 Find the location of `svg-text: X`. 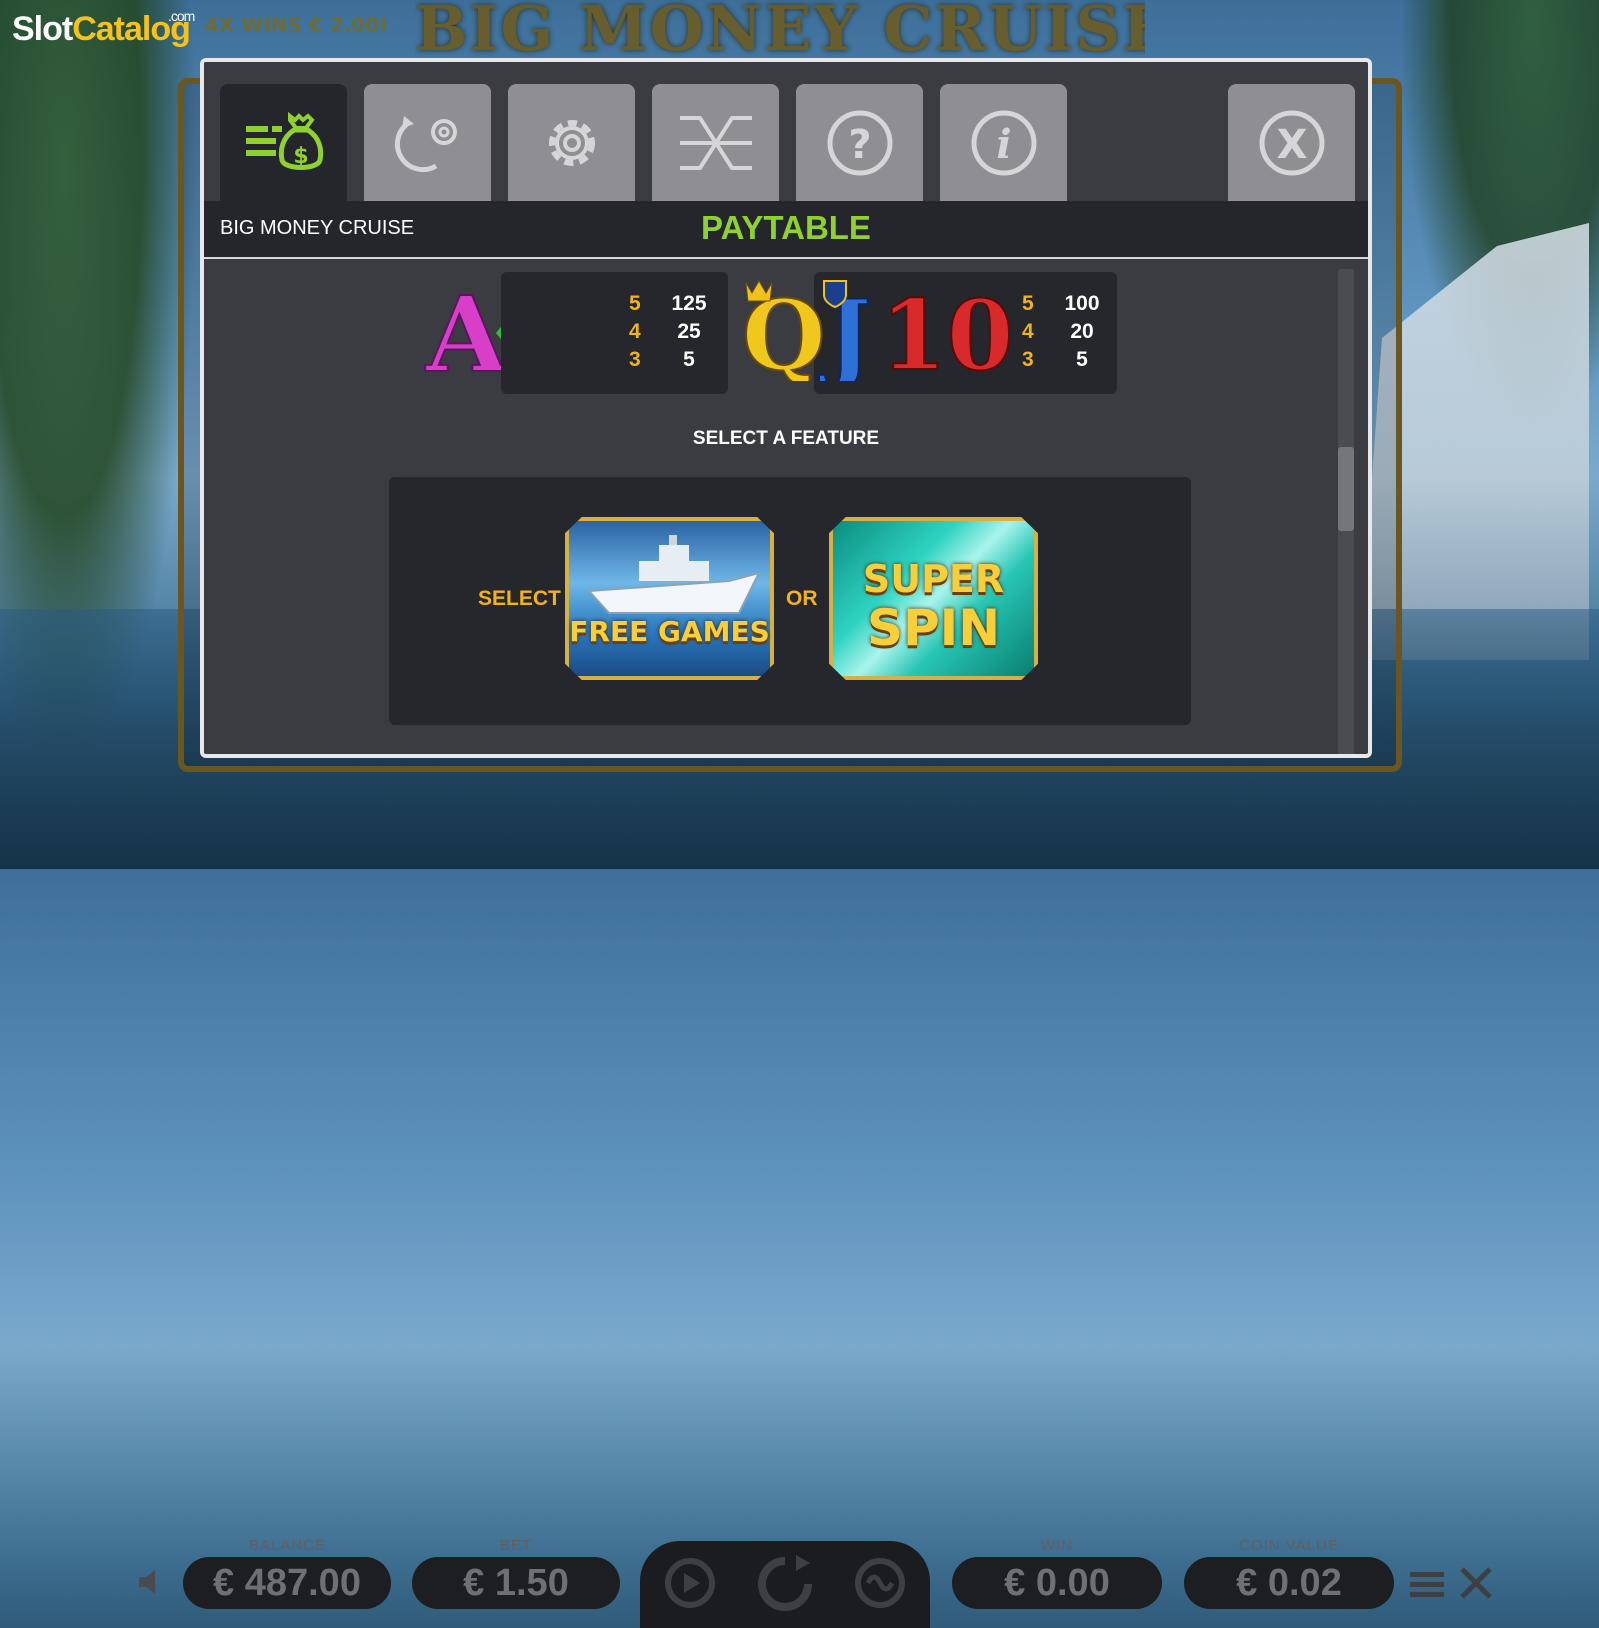

svg-text: X is located at coordinates (1291, 145).